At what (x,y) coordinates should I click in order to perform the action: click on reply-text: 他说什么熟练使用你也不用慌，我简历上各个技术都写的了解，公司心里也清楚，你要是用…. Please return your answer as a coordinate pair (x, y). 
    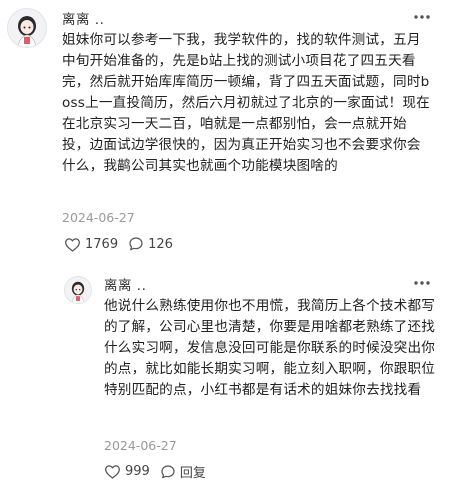
    Looking at the image, I should click on (270, 348).